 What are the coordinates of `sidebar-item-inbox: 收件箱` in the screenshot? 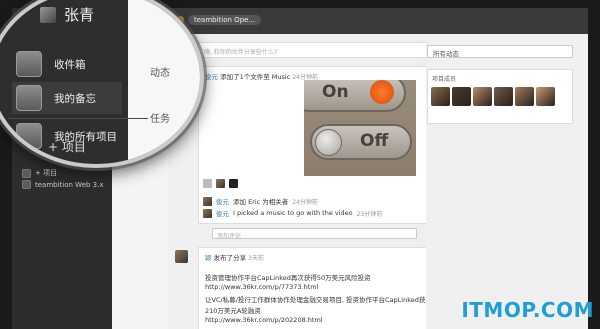 It's located at (67, 64).